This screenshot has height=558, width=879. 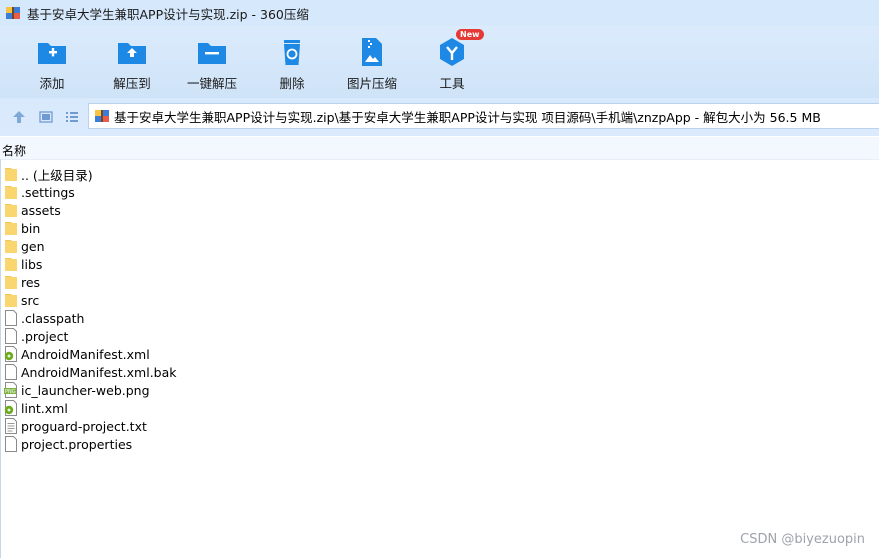 I want to click on file-name: project.properties, so click(x=77, y=444).